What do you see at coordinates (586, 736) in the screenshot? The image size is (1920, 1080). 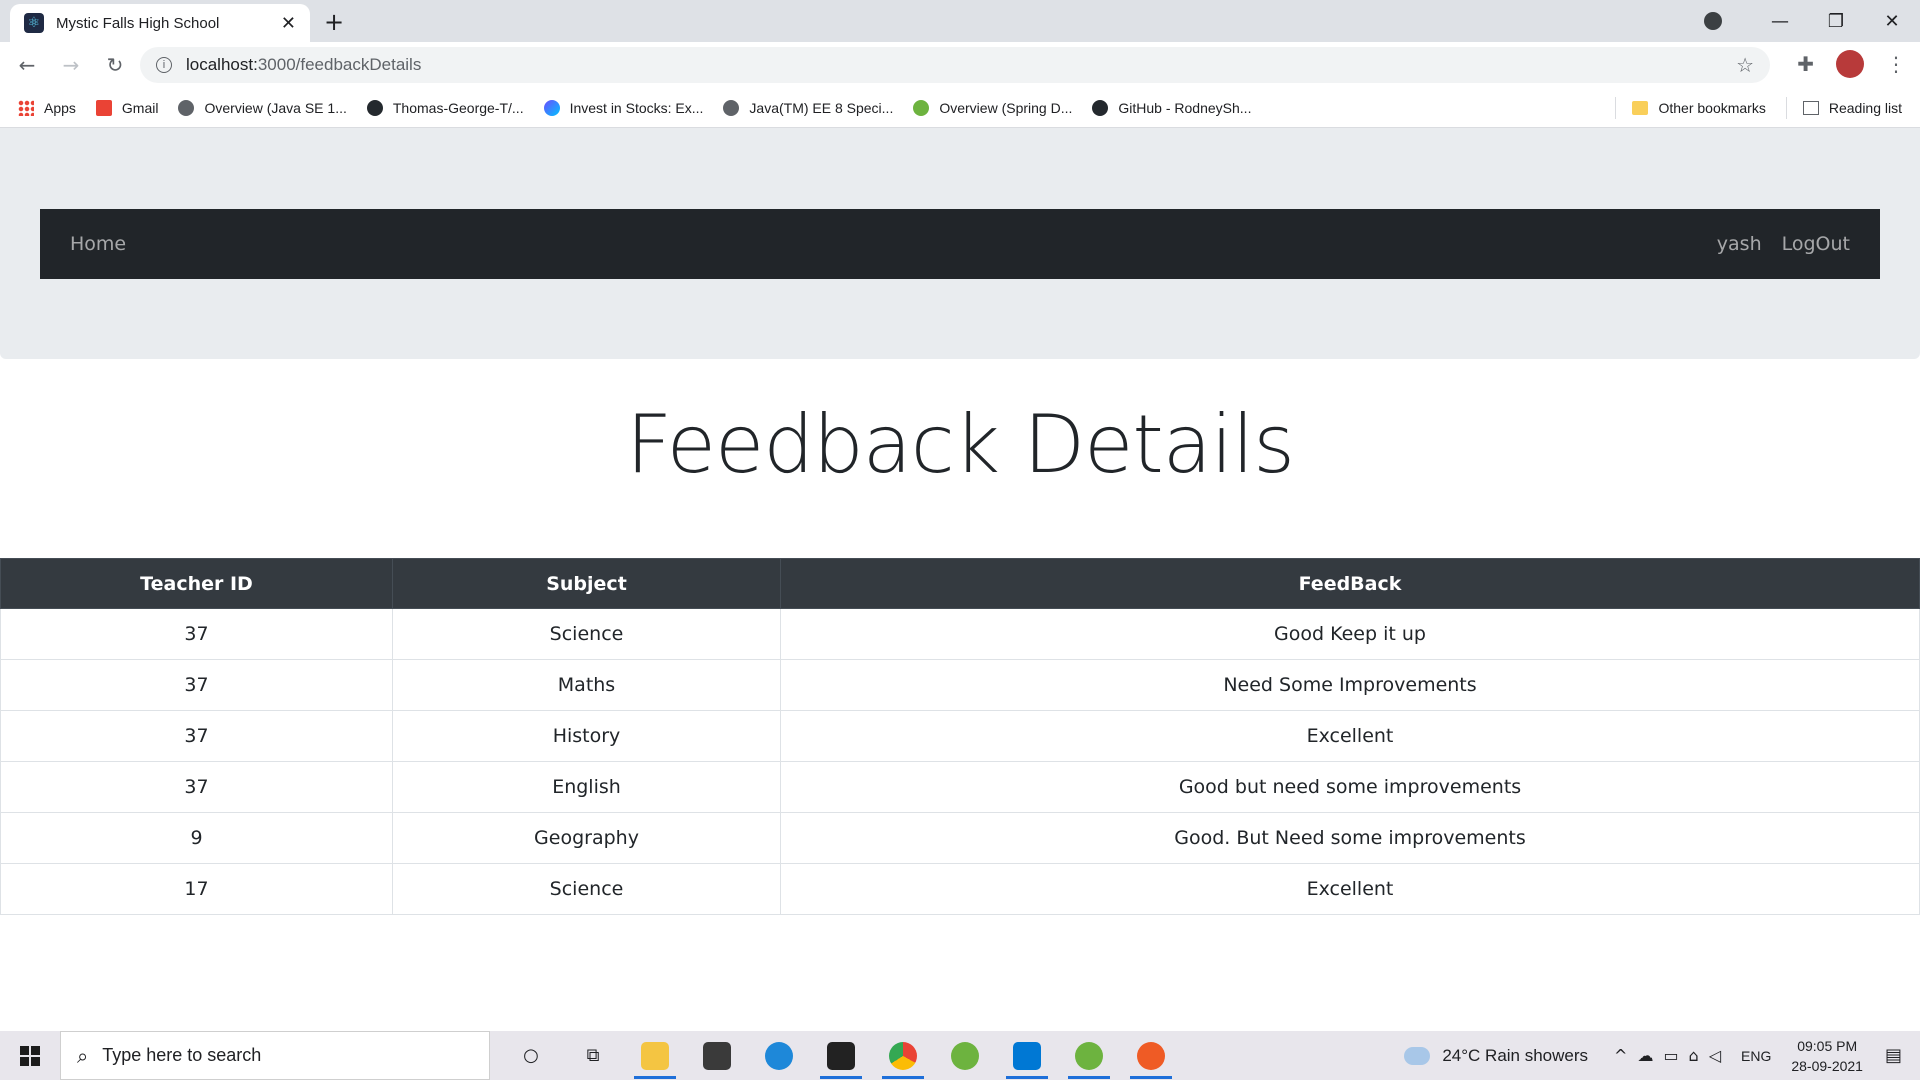 I see `cell-subject: History` at bounding box center [586, 736].